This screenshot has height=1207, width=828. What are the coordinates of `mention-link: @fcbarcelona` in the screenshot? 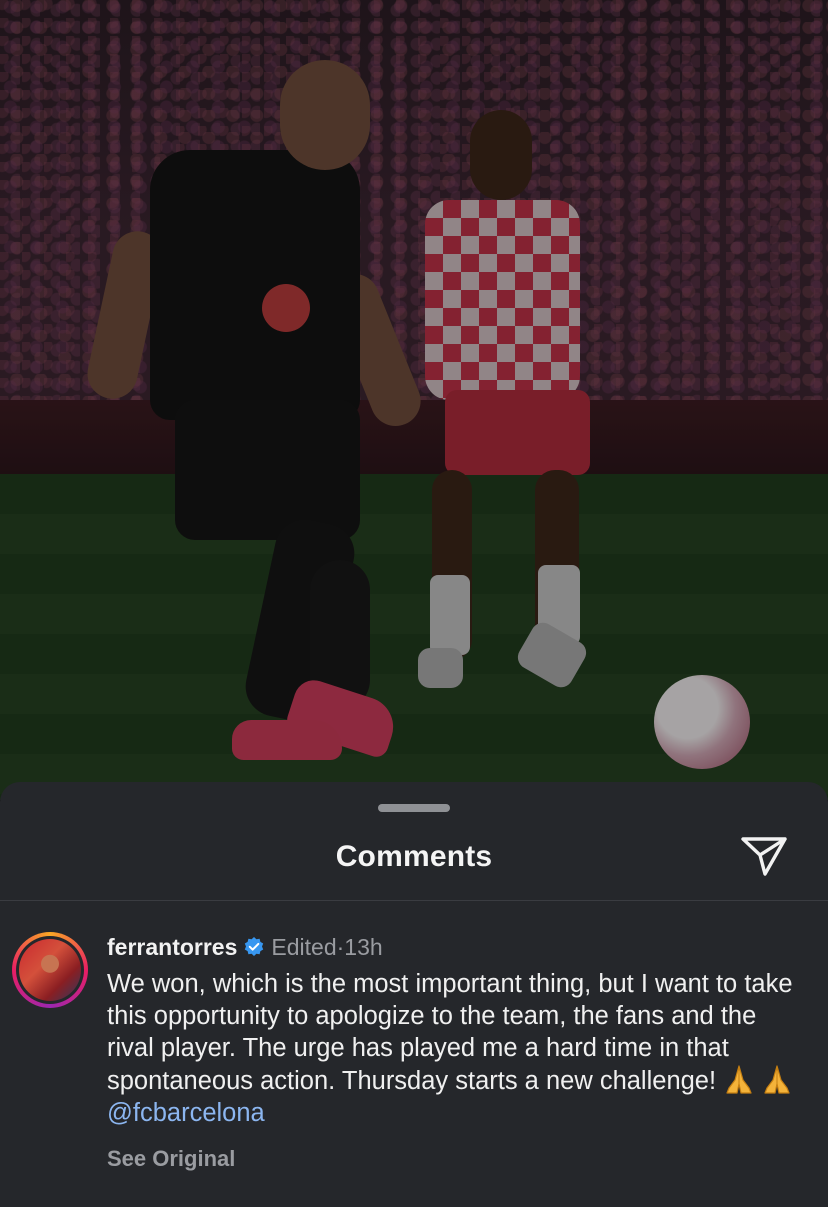 It's located at (186, 1113).